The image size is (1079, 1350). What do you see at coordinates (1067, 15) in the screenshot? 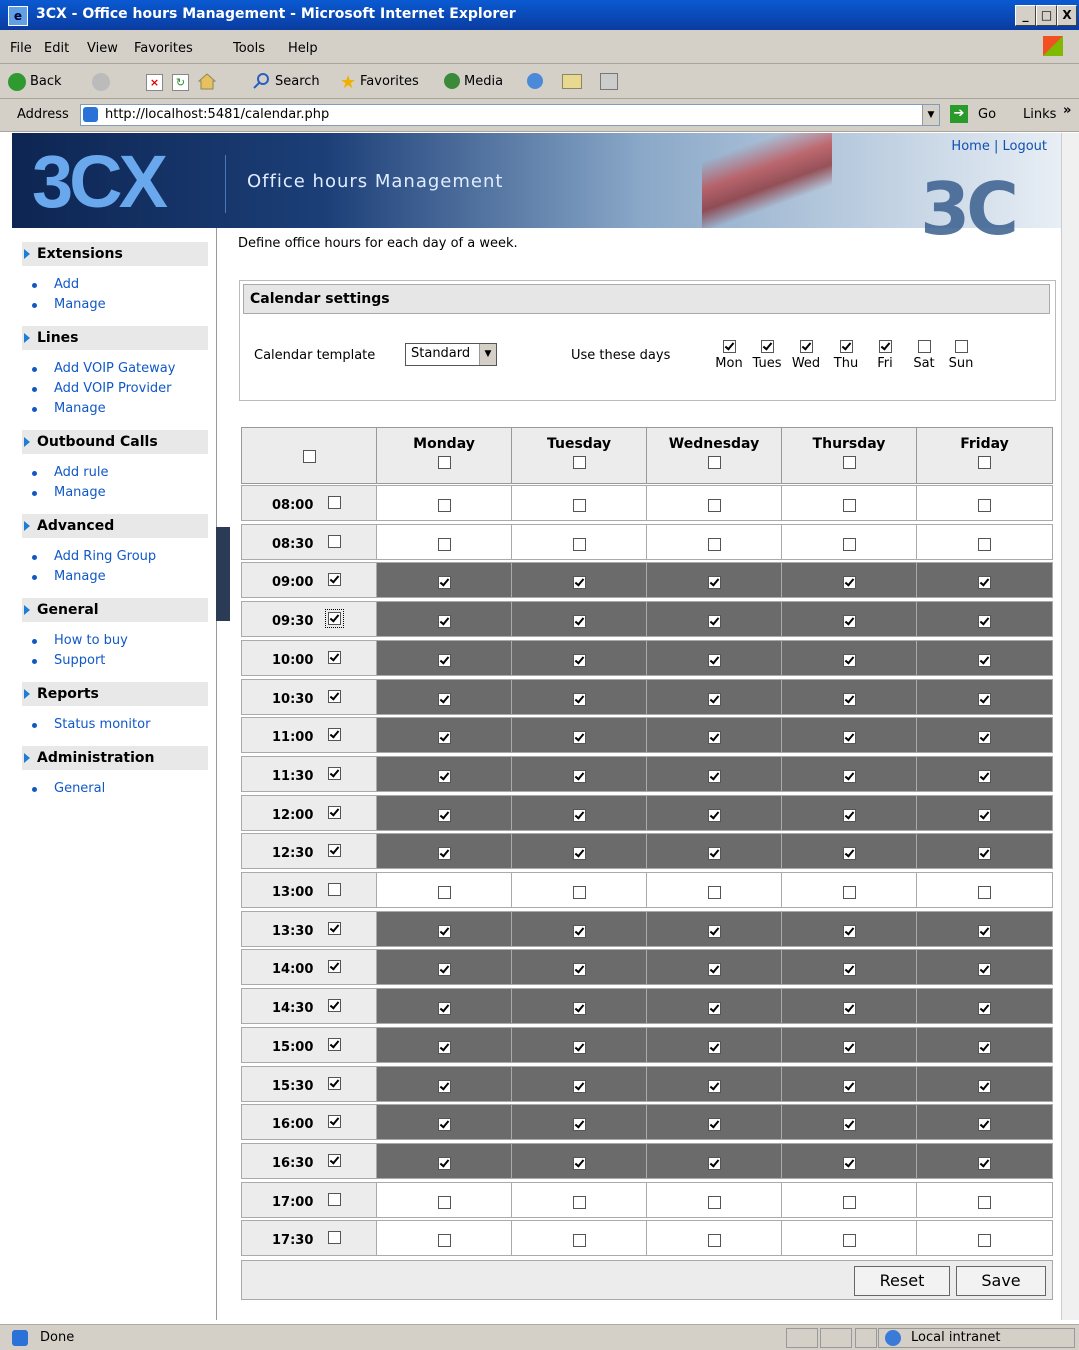
I see `close-button: X` at bounding box center [1067, 15].